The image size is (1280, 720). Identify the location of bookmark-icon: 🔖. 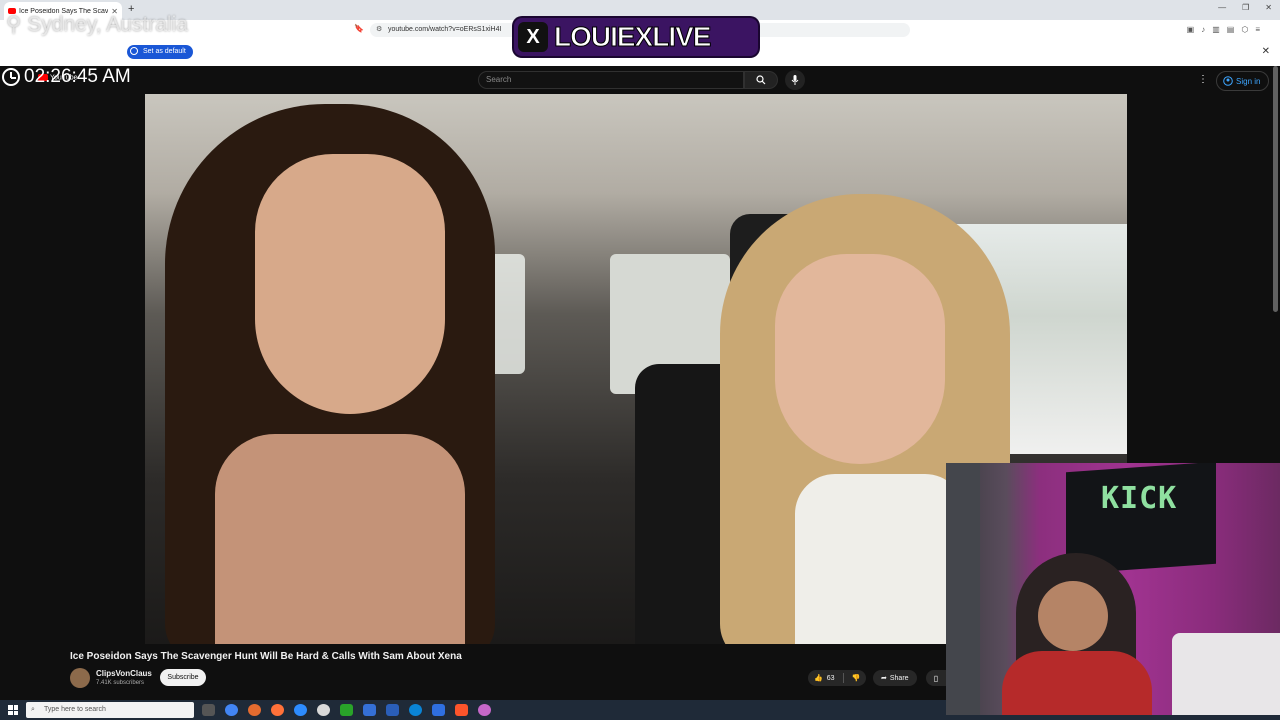
(359, 28).